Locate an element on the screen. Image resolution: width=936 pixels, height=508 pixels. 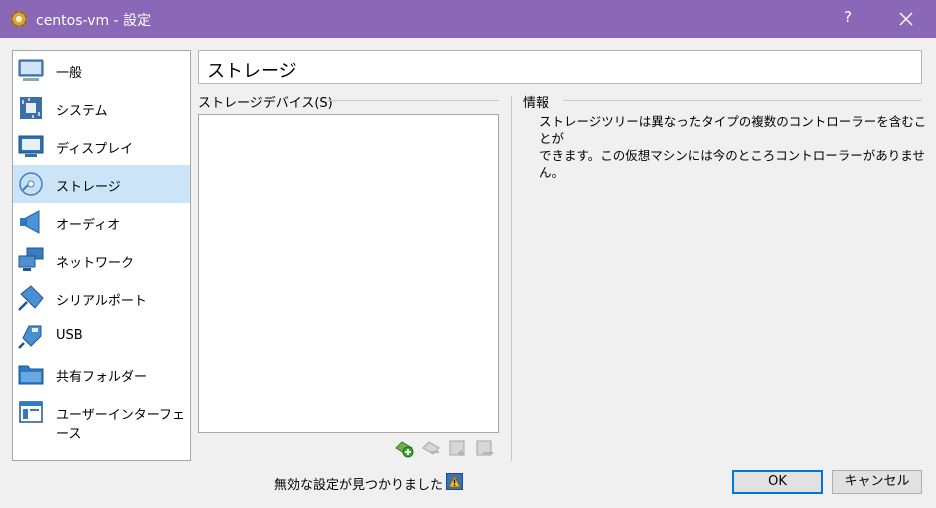
sidebar-item-user-interface: ユーザーインターフェース is located at coordinates (101, 417).